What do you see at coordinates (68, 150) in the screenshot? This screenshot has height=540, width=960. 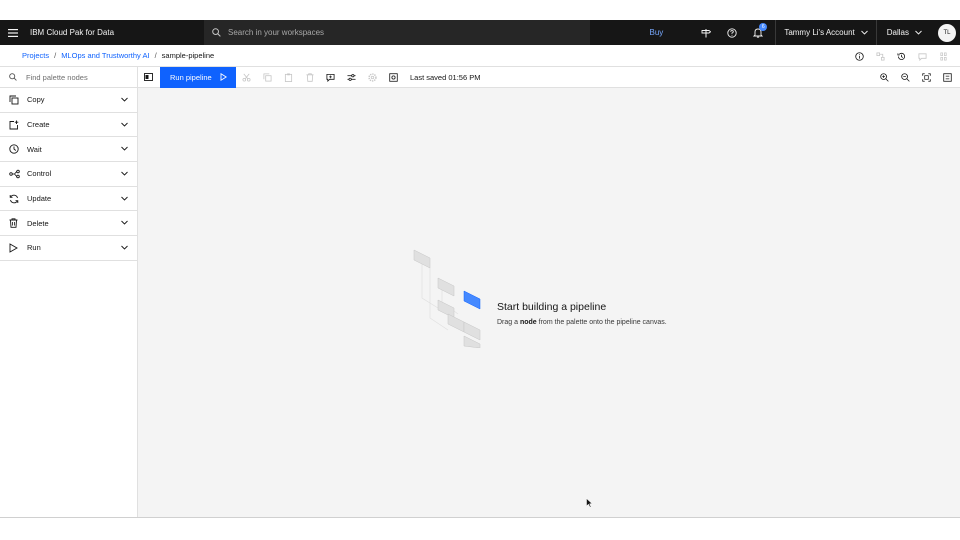 I see `palette-item-wait: Wait` at bounding box center [68, 150].